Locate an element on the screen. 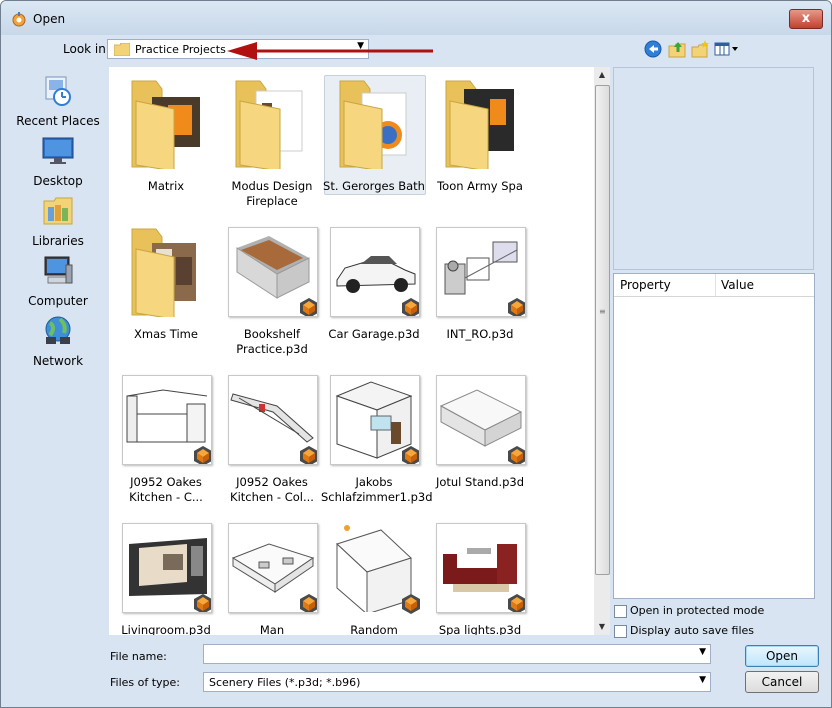 Image resolution: width=832 pixels, height=708 pixels. place-computer: Computer is located at coordinates (58, 283).